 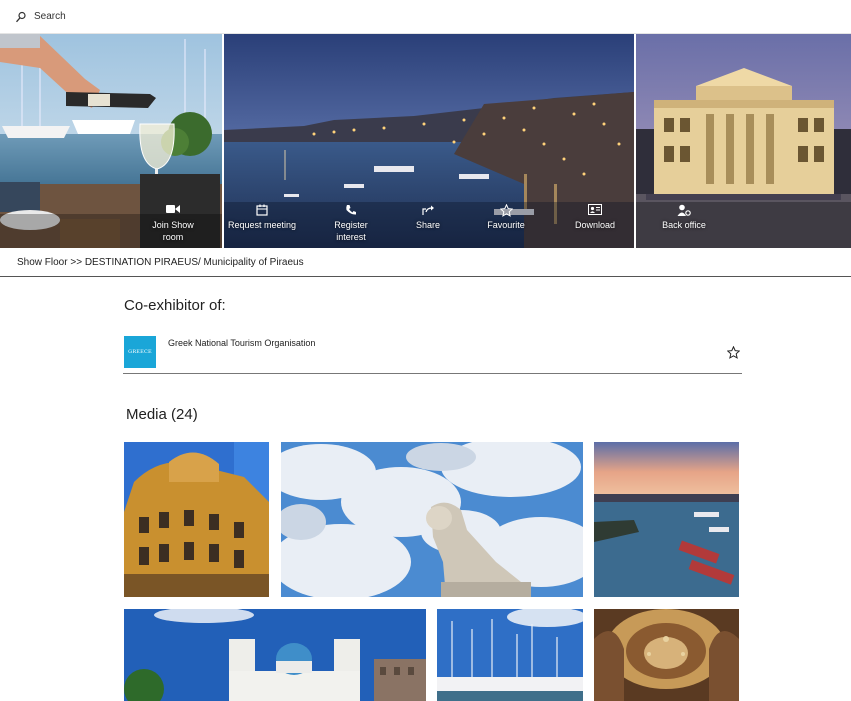 I want to click on search-placeholder: Search, so click(x=50, y=17).